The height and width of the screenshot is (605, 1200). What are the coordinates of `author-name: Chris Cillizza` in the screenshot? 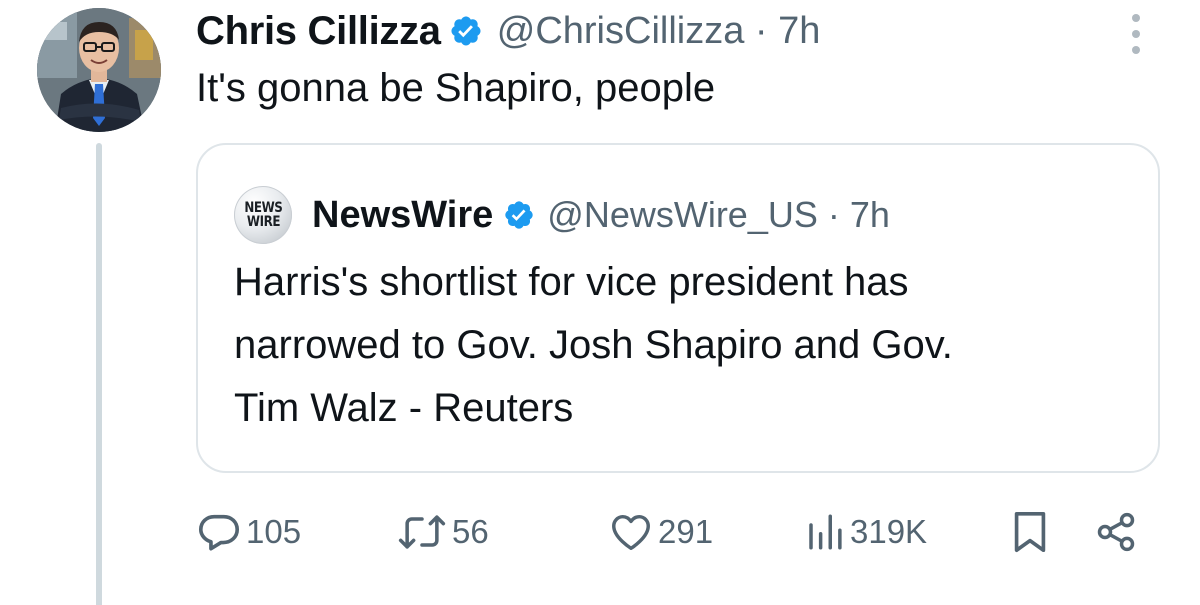 It's located at (318, 31).